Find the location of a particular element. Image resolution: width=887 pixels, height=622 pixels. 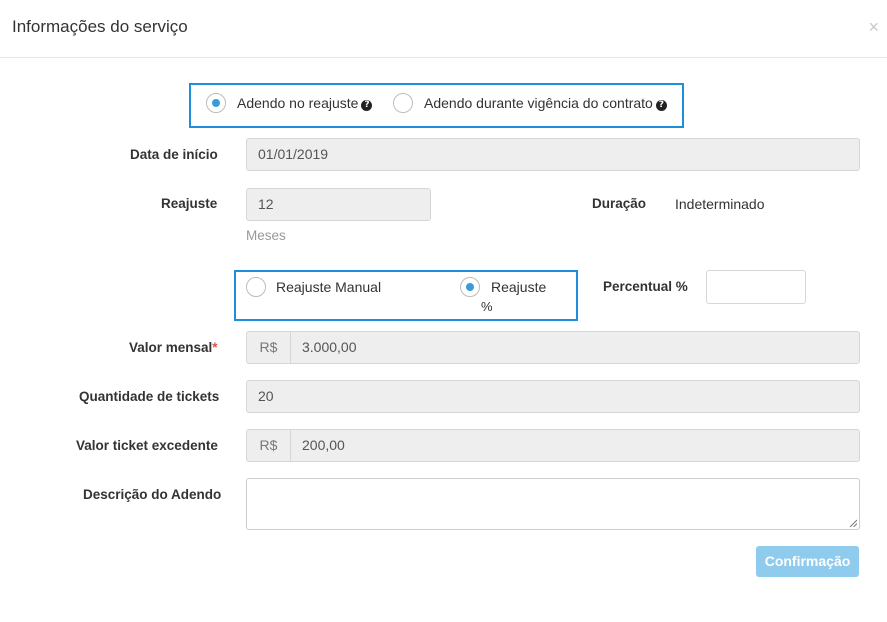

radio-adendo-durante-vigencia-label: Adendo durante vigência do contrato? is located at coordinates (545, 103).